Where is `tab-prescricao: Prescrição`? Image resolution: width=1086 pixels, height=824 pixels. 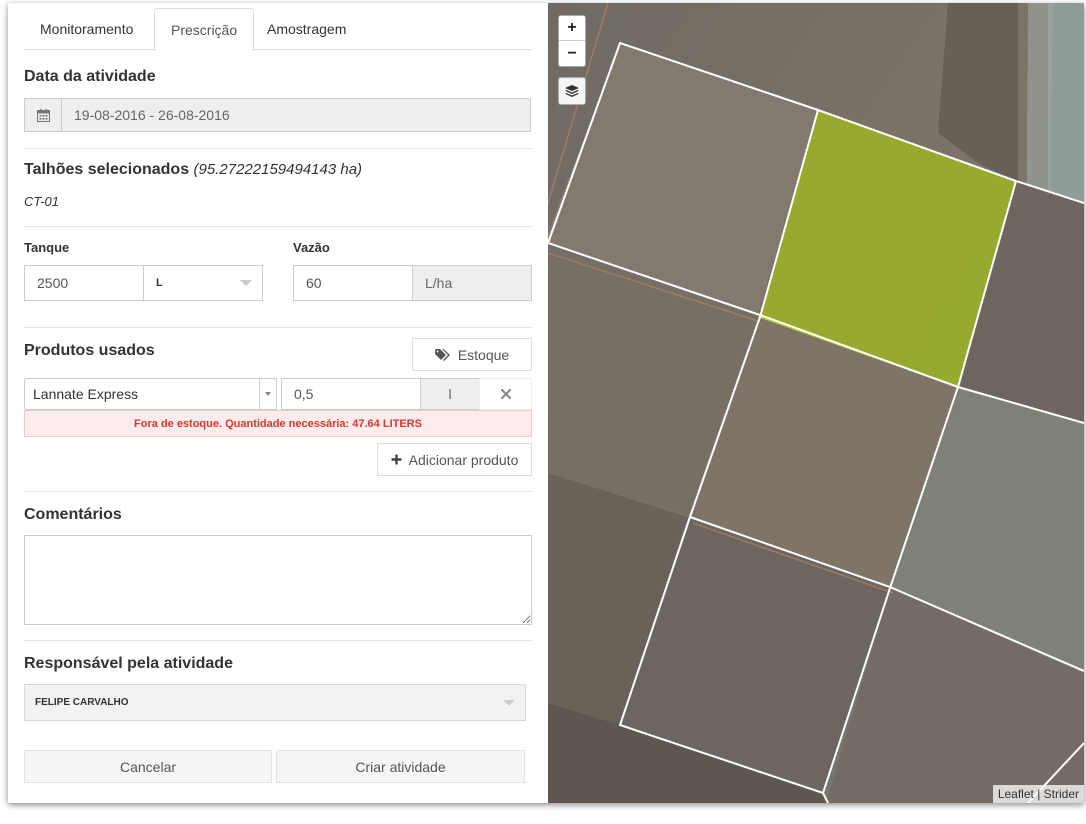 tab-prescricao: Prescrição is located at coordinates (204, 29).